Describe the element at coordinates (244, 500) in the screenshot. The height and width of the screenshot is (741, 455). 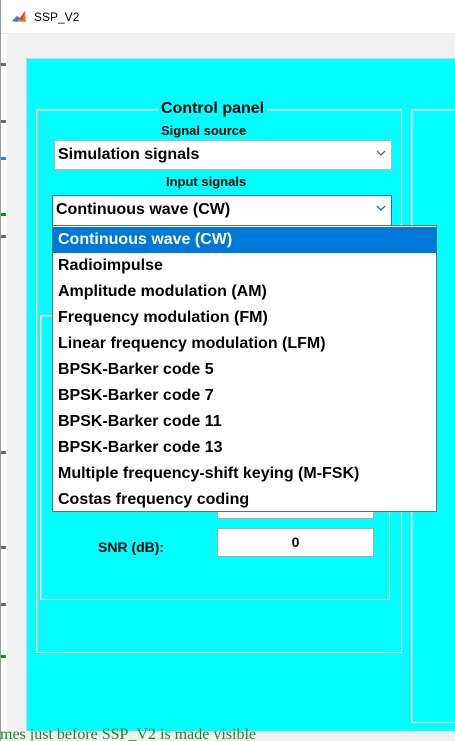
I see `option-costas: Costas frequency coding` at that location.